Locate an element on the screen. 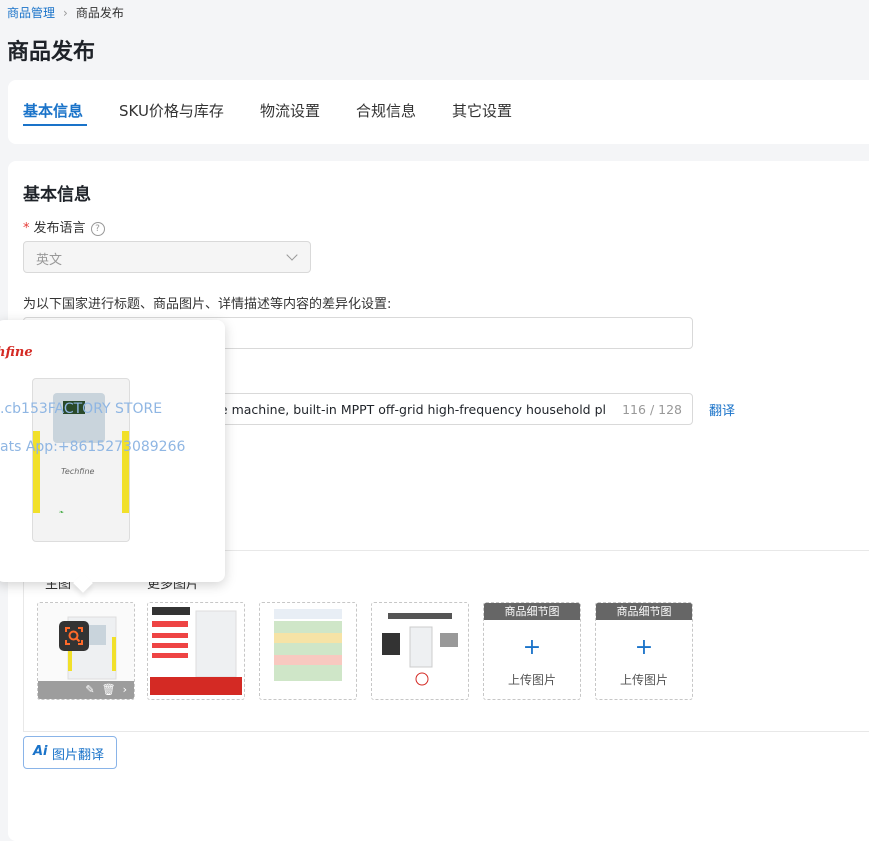 The height and width of the screenshot is (841, 869). language-select-value: 英文 is located at coordinates (49, 260).